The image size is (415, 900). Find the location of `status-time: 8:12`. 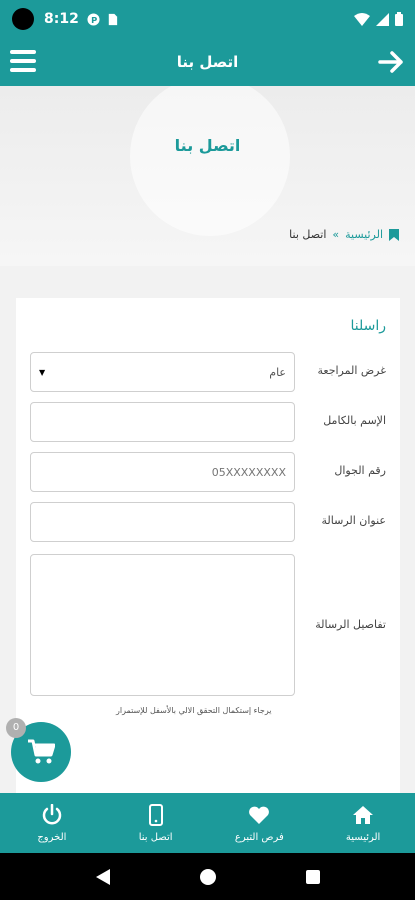

status-time: 8:12 is located at coordinates (61, 19).